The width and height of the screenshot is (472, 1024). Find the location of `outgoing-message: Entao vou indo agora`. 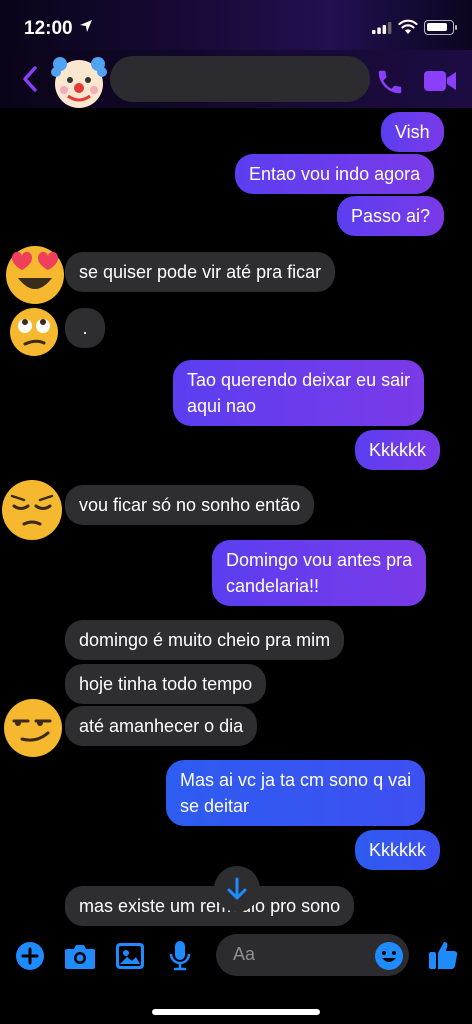

outgoing-message: Entao vou indo agora is located at coordinates (335, 174).